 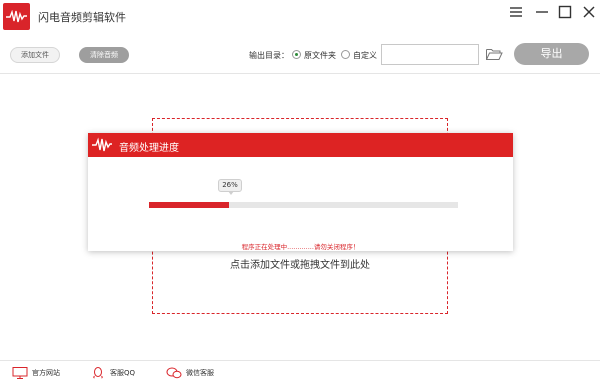 What do you see at coordinates (565, 12) in the screenshot?
I see `maximize-icon` at bounding box center [565, 12].